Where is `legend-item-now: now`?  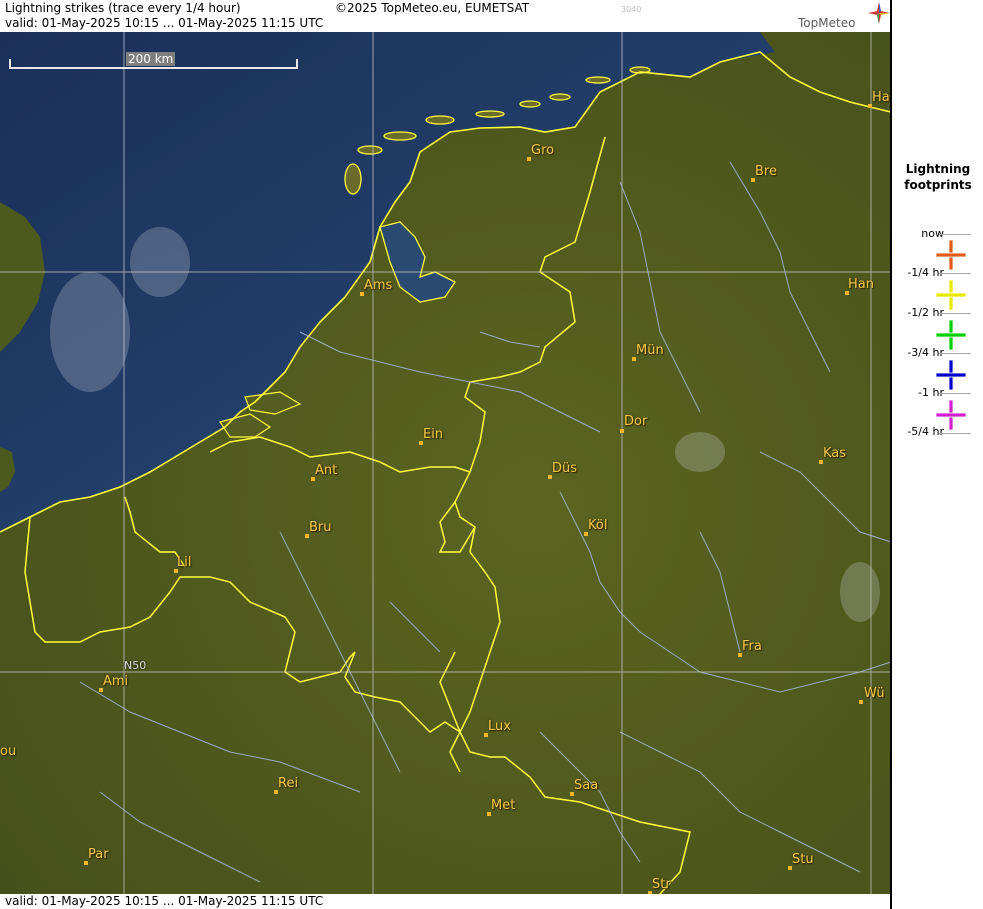
legend-item-now: now is located at coordinates (937, 248).